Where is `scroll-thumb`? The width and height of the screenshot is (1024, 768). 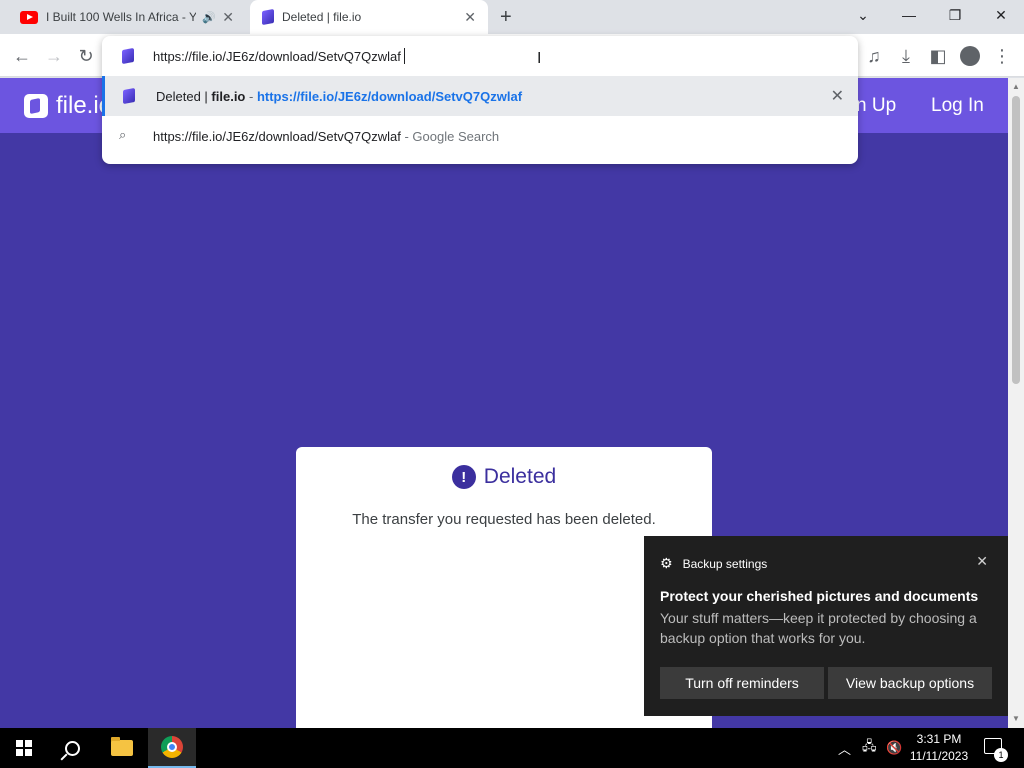
scroll-thumb is located at coordinates (1016, 240).